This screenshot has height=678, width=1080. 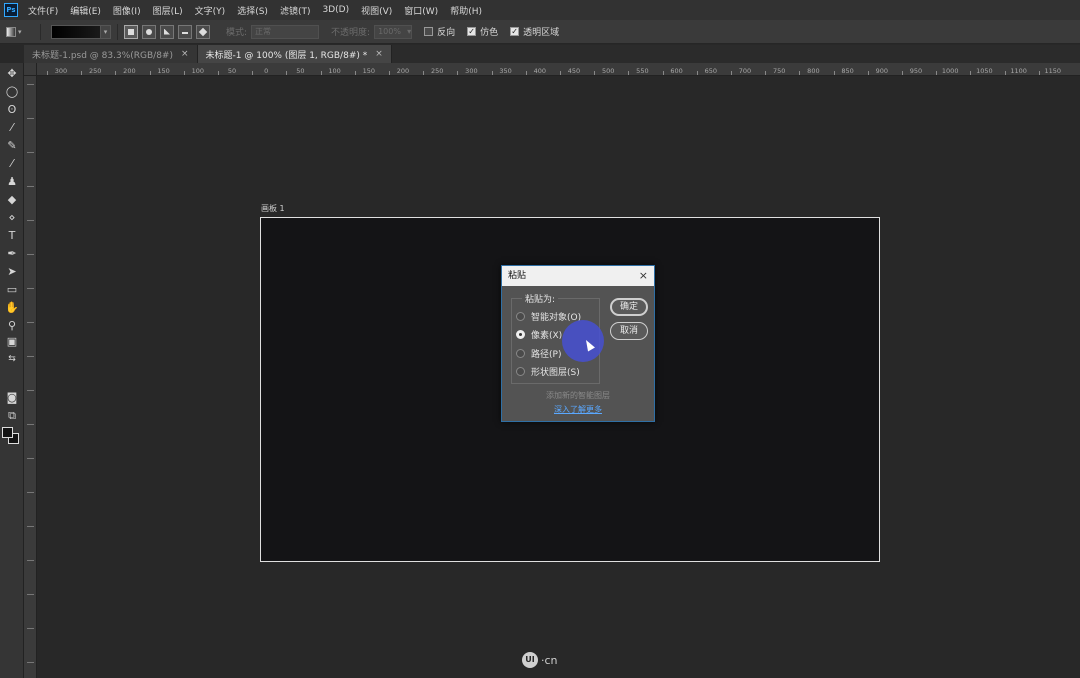 What do you see at coordinates (12, 342) in the screenshot?
I see `gradient-tool-icon: ▣` at bounding box center [12, 342].